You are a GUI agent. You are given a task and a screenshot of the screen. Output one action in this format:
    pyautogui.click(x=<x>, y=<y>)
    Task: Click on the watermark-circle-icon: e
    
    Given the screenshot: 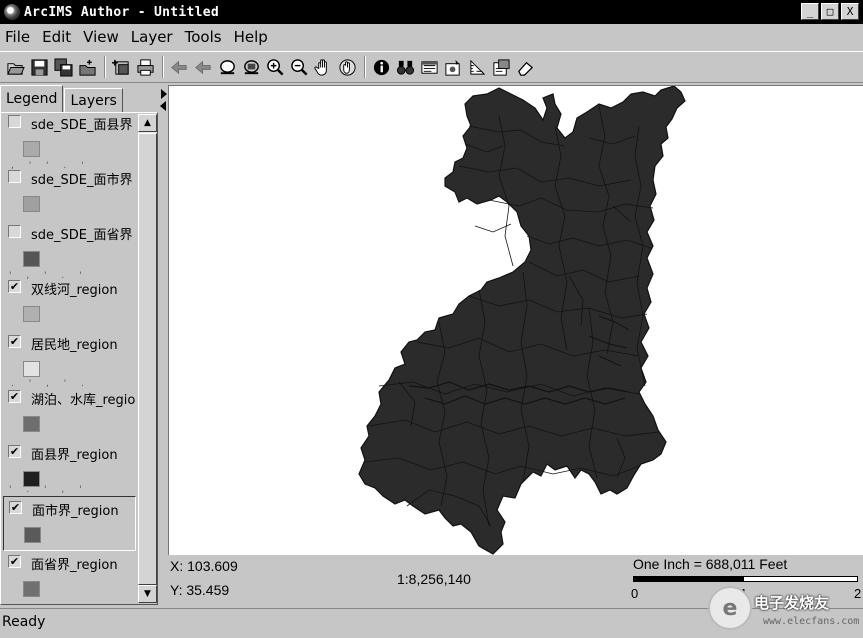 What is the action you would take?
    pyautogui.click(x=730, y=608)
    